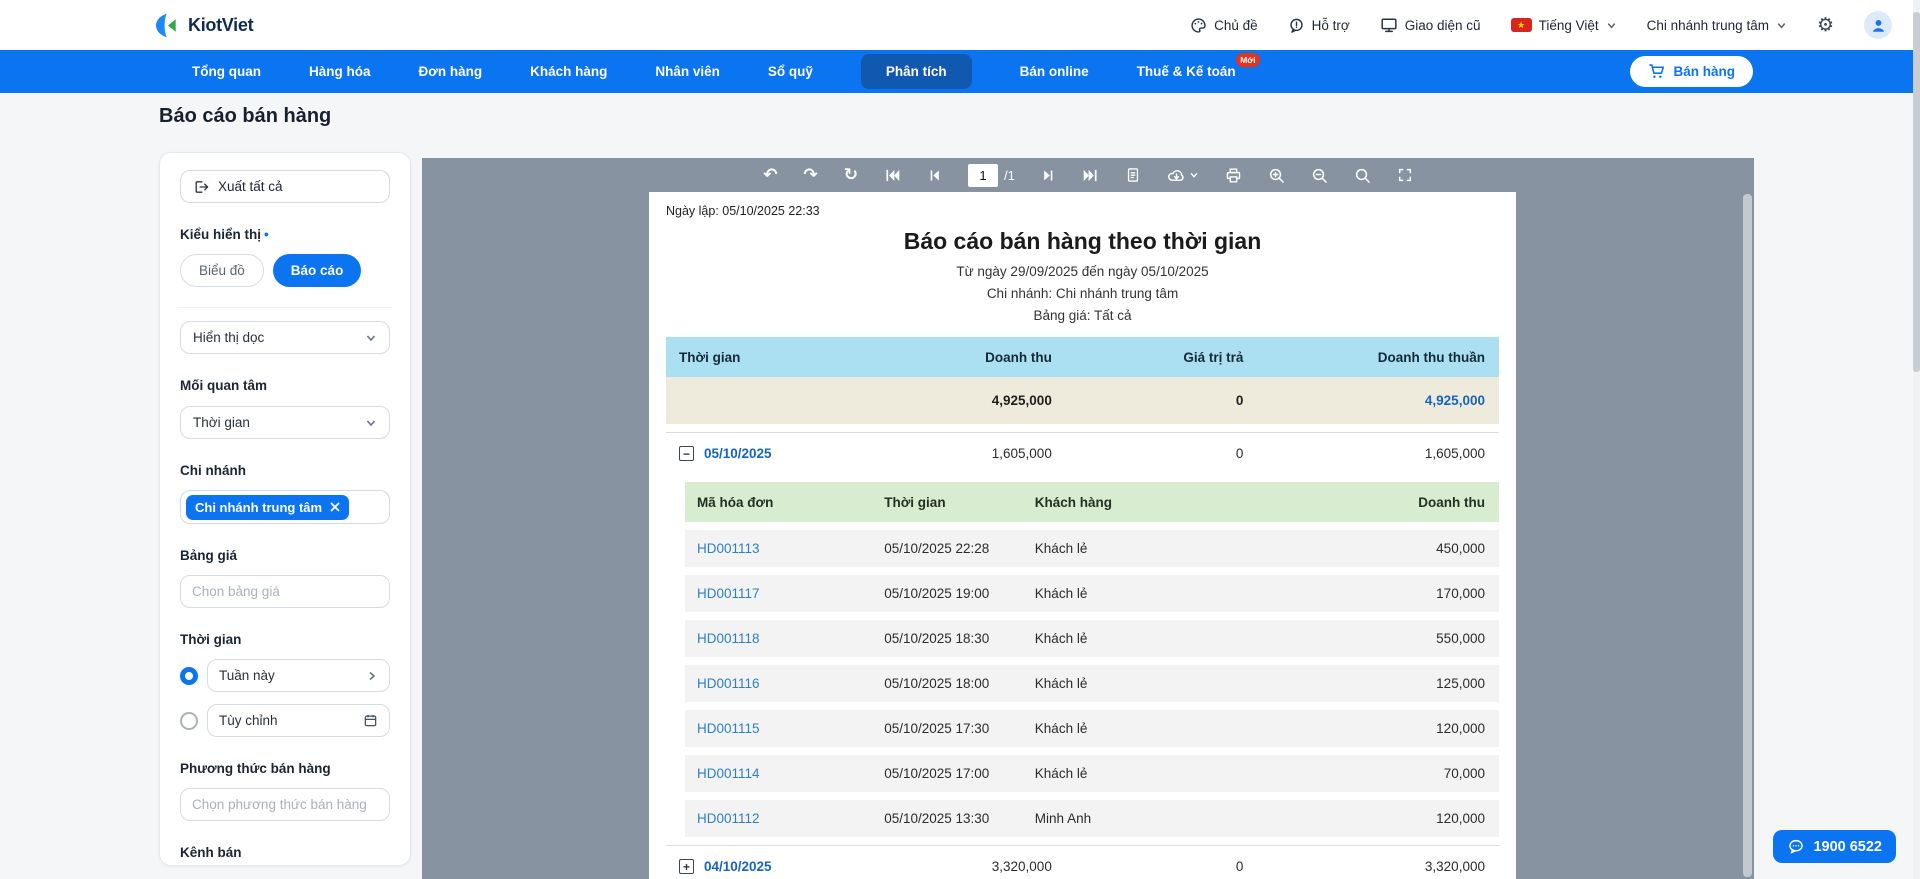 The image size is (1920, 879). I want to click on group-returns: 0, so click(1239, 866).